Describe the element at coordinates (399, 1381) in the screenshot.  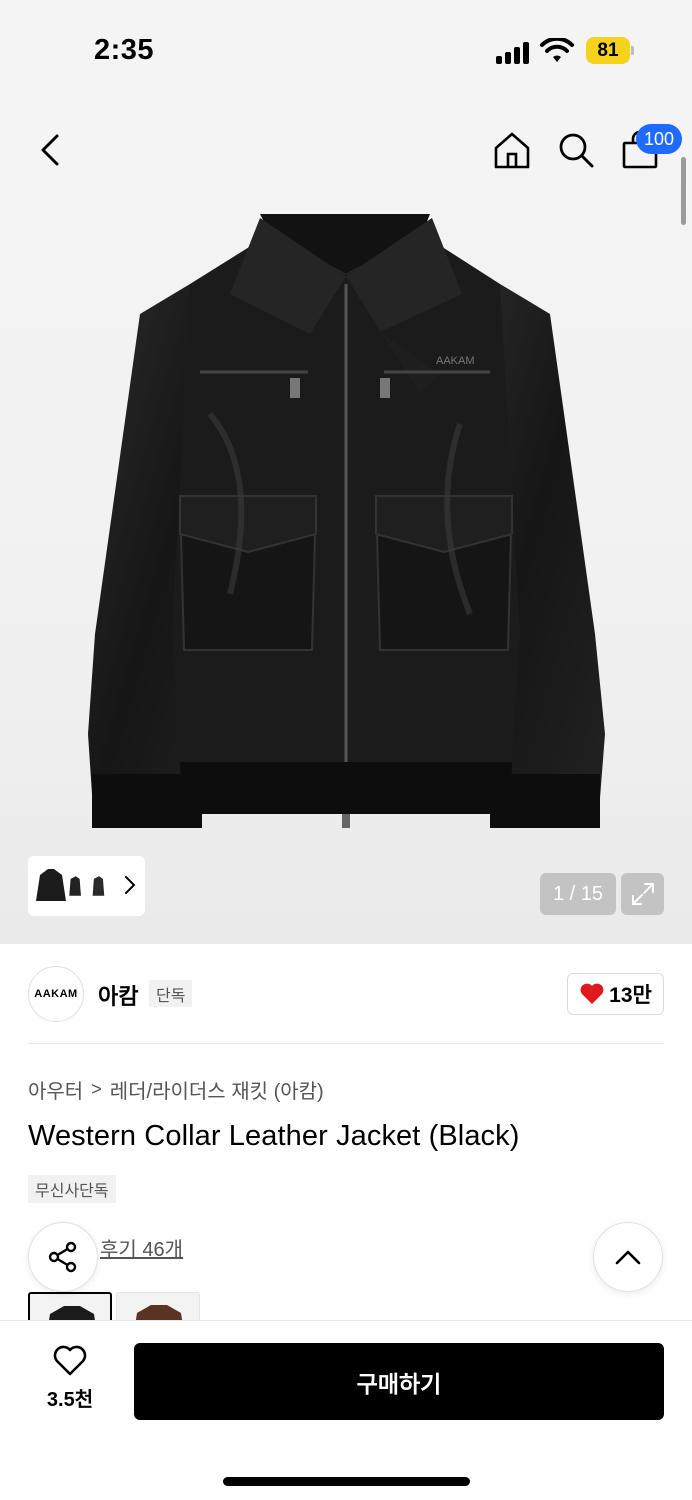
I see `buy-button: 구매하기` at that location.